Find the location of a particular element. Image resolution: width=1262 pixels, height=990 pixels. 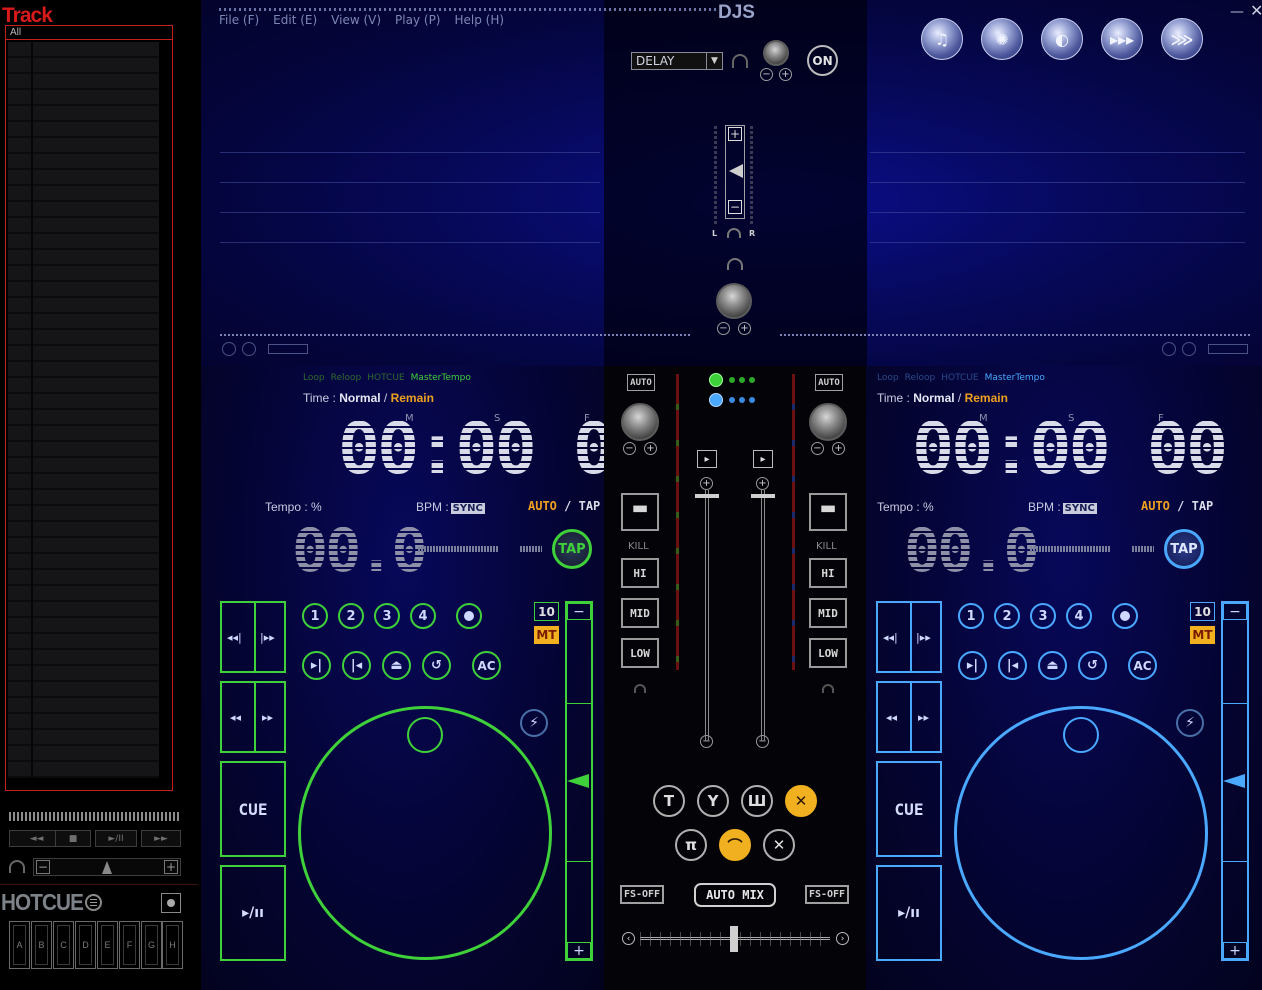

globe-icon: ◐ is located at coordinates (1062, 39).